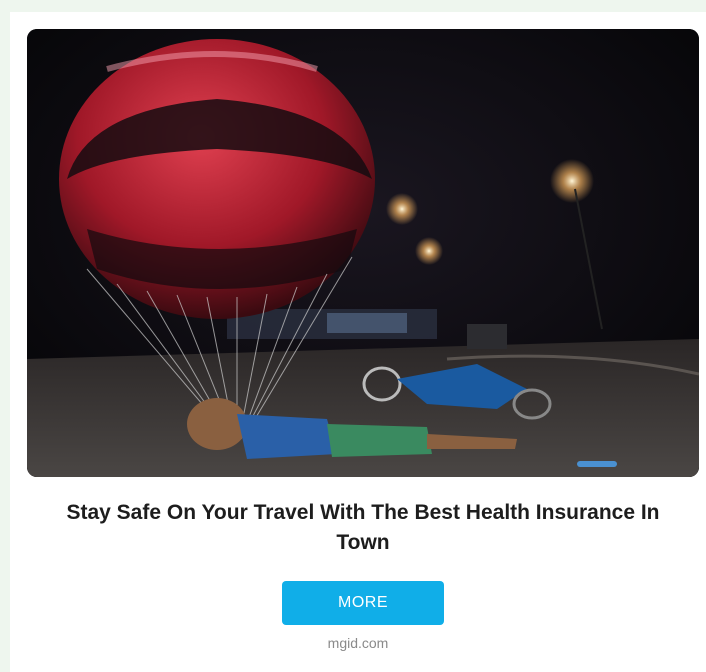  I want to click on source-link: mgid.com, so click(358, 643).